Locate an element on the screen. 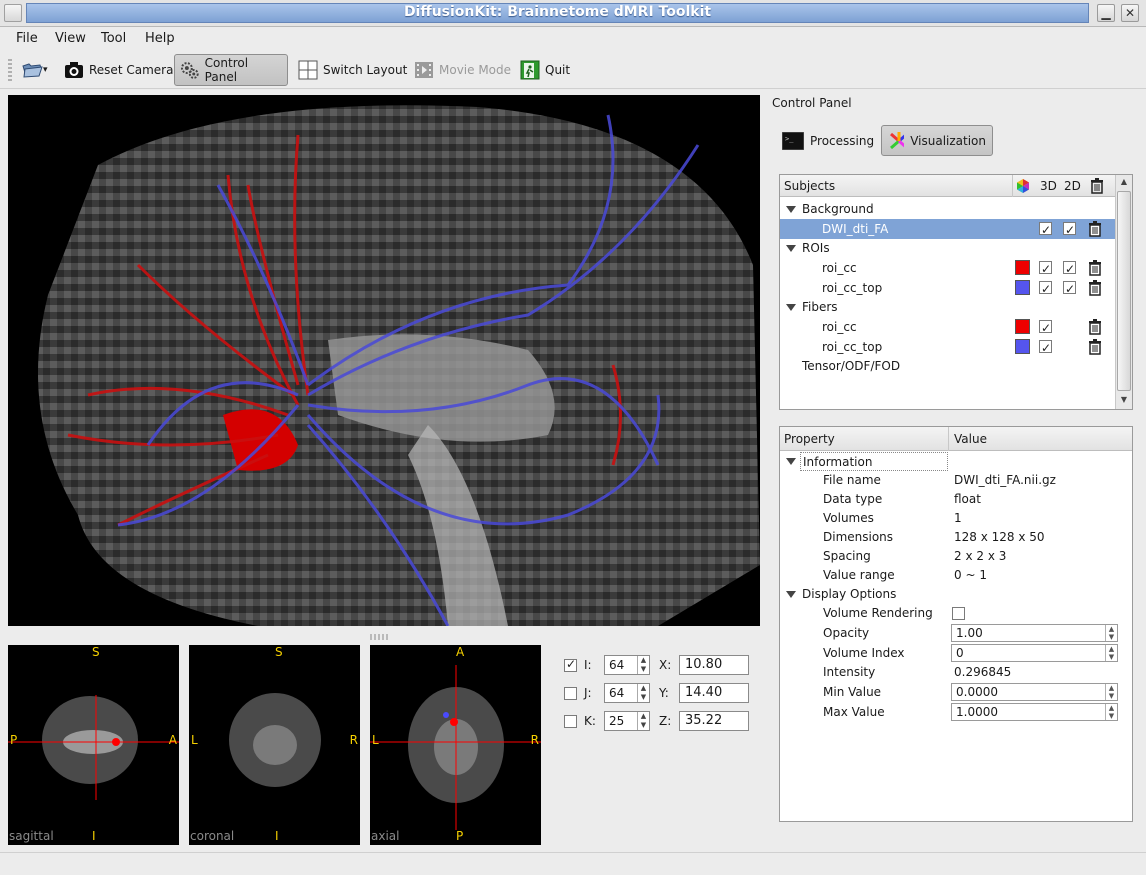  menu-help: Help is located at coordinates (160, 38).